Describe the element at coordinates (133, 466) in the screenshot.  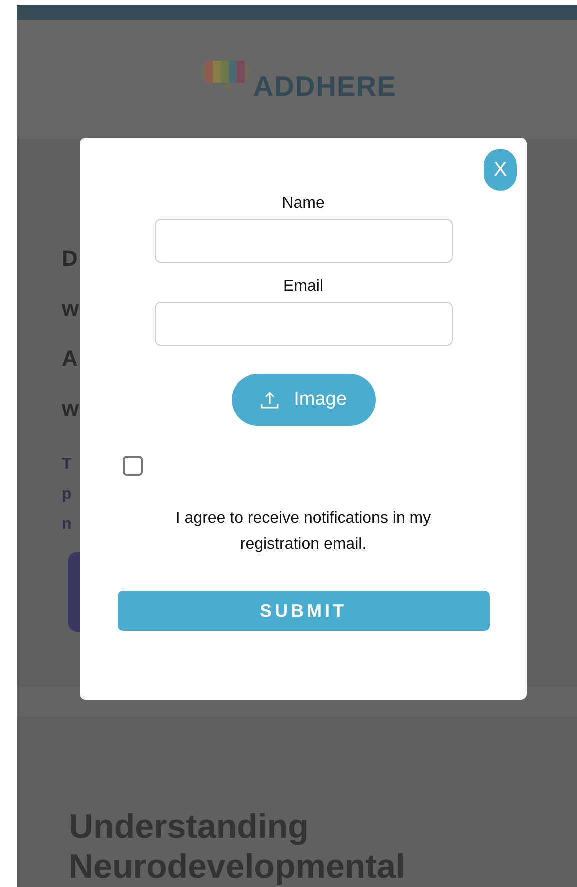
I see `consent-checkbox` at that location.